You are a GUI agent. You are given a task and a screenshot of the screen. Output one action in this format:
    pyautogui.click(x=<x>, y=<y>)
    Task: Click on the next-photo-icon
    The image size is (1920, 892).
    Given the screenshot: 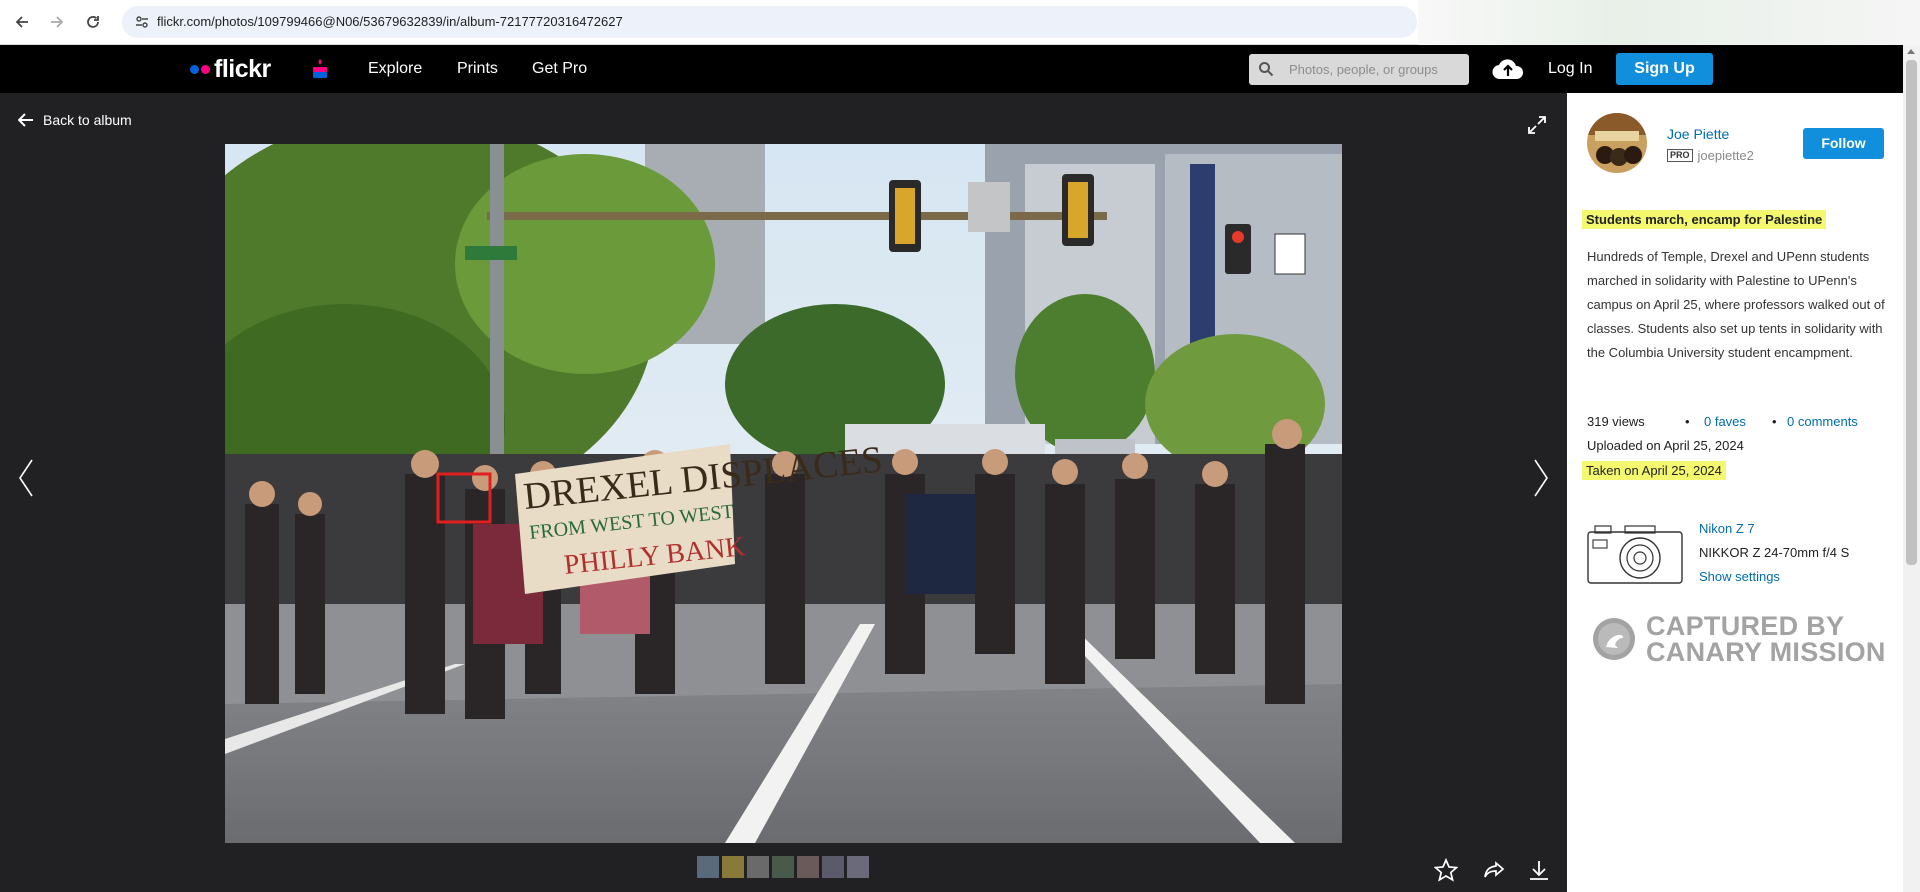 What is the action you would take?
    pyautogui.click(x=1541, y=478)
    